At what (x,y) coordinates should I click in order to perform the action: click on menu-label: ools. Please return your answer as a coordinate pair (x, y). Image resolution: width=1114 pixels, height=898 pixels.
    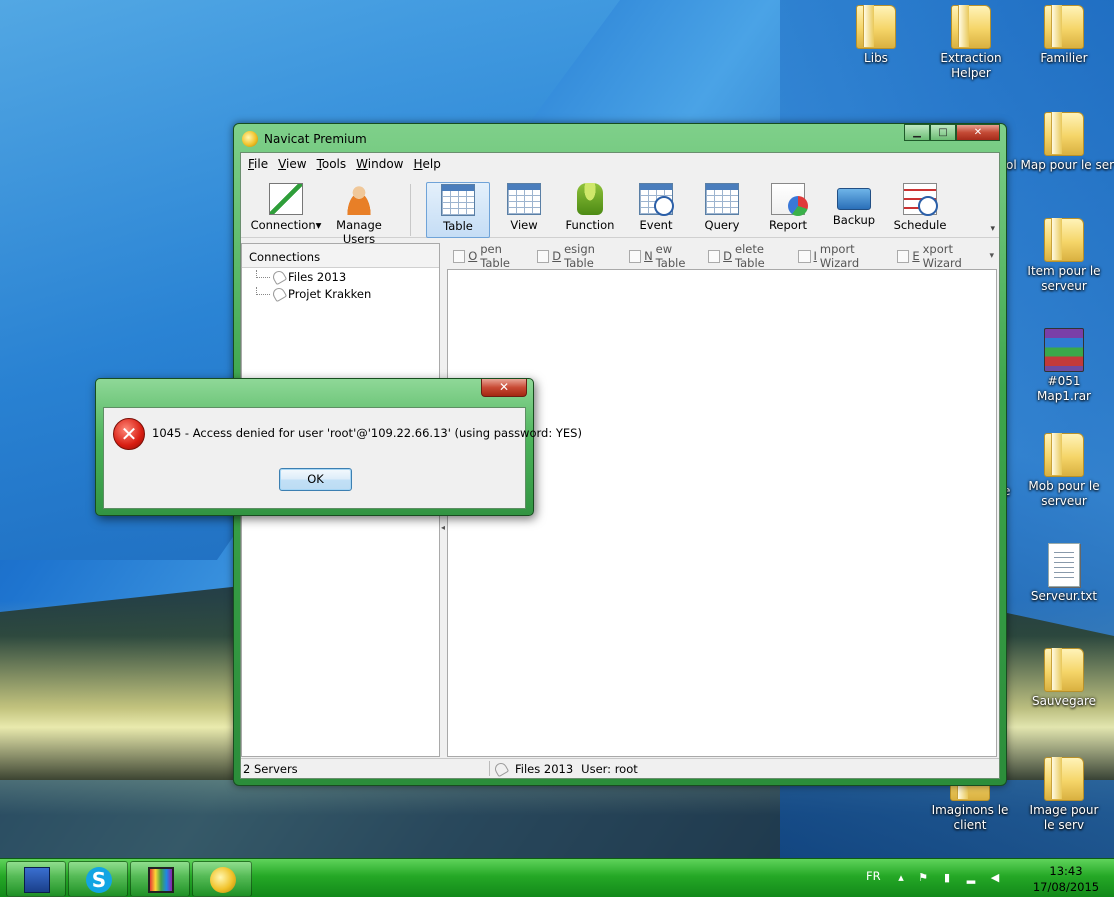
    Looking at the image, I should click on (334, 164).